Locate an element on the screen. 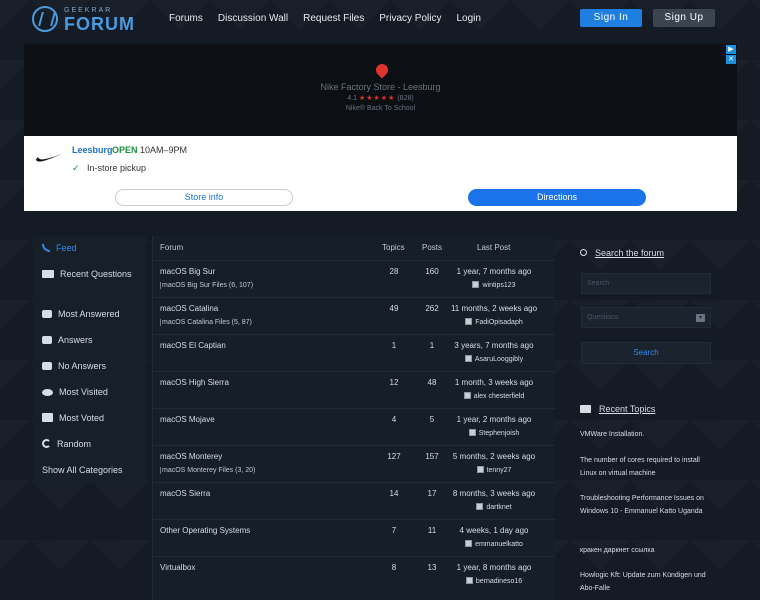 Image resolution: width=760 pixels, height=600 pixels. last-post-username: FadiOpisadaph is located at coordinates (498, 322).